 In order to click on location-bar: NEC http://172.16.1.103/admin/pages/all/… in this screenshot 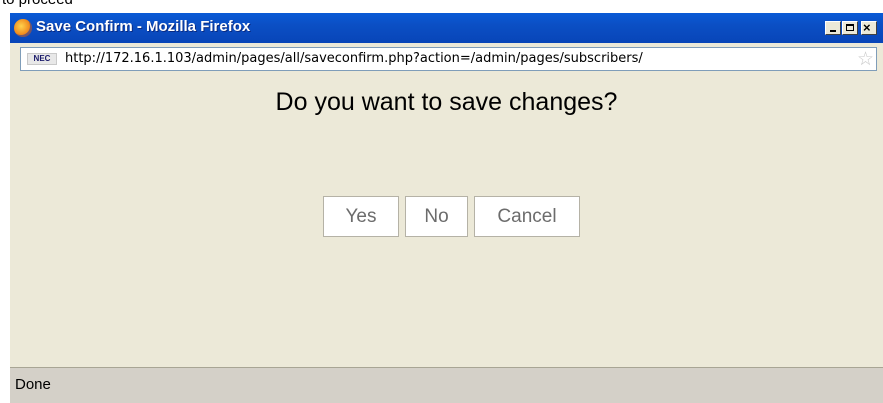, I will do `click(446, 59)`.